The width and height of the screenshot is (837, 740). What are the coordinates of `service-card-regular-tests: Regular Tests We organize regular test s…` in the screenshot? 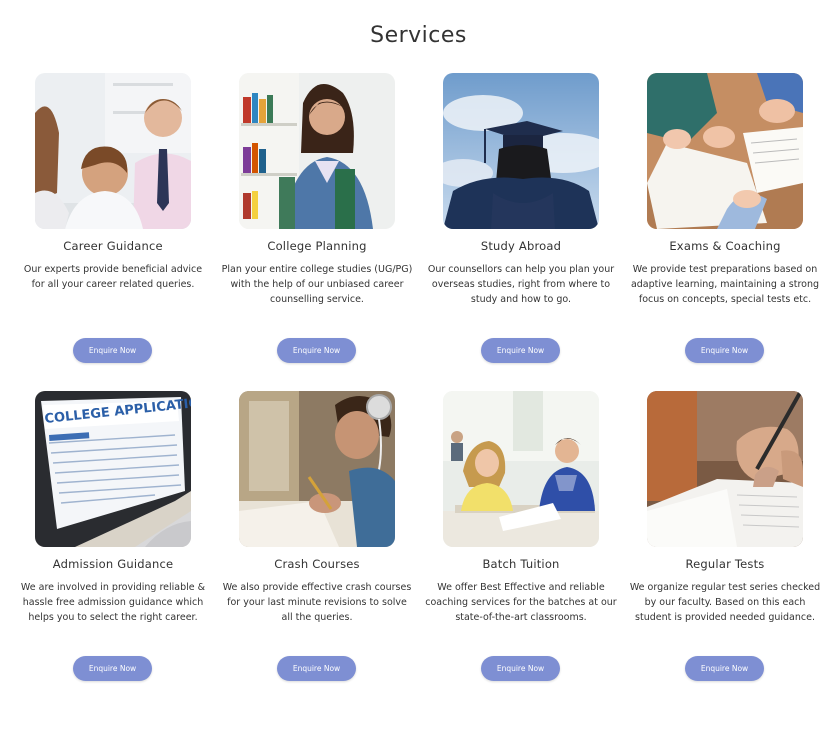 It's located at (725, 550).